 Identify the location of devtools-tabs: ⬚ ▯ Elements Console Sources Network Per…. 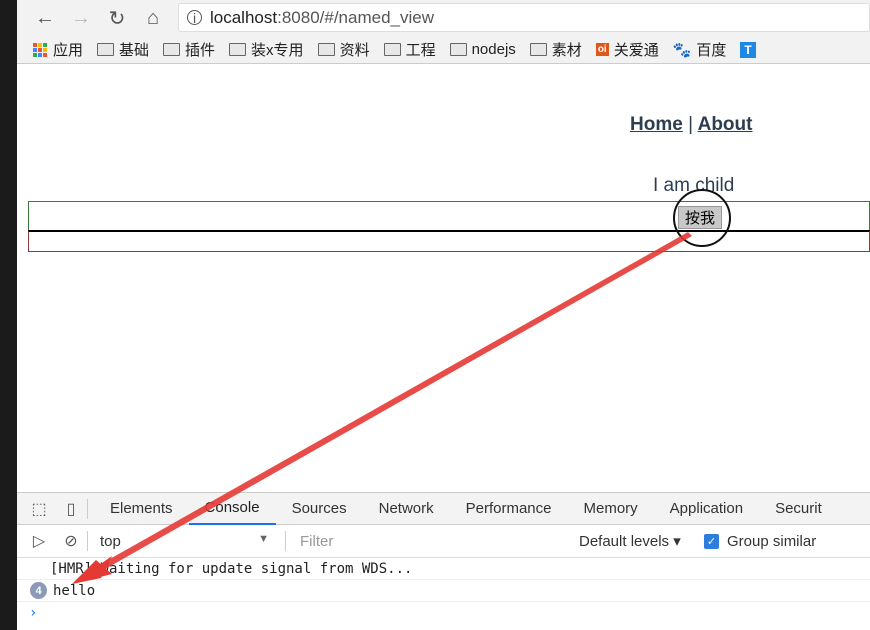
(443, 509).